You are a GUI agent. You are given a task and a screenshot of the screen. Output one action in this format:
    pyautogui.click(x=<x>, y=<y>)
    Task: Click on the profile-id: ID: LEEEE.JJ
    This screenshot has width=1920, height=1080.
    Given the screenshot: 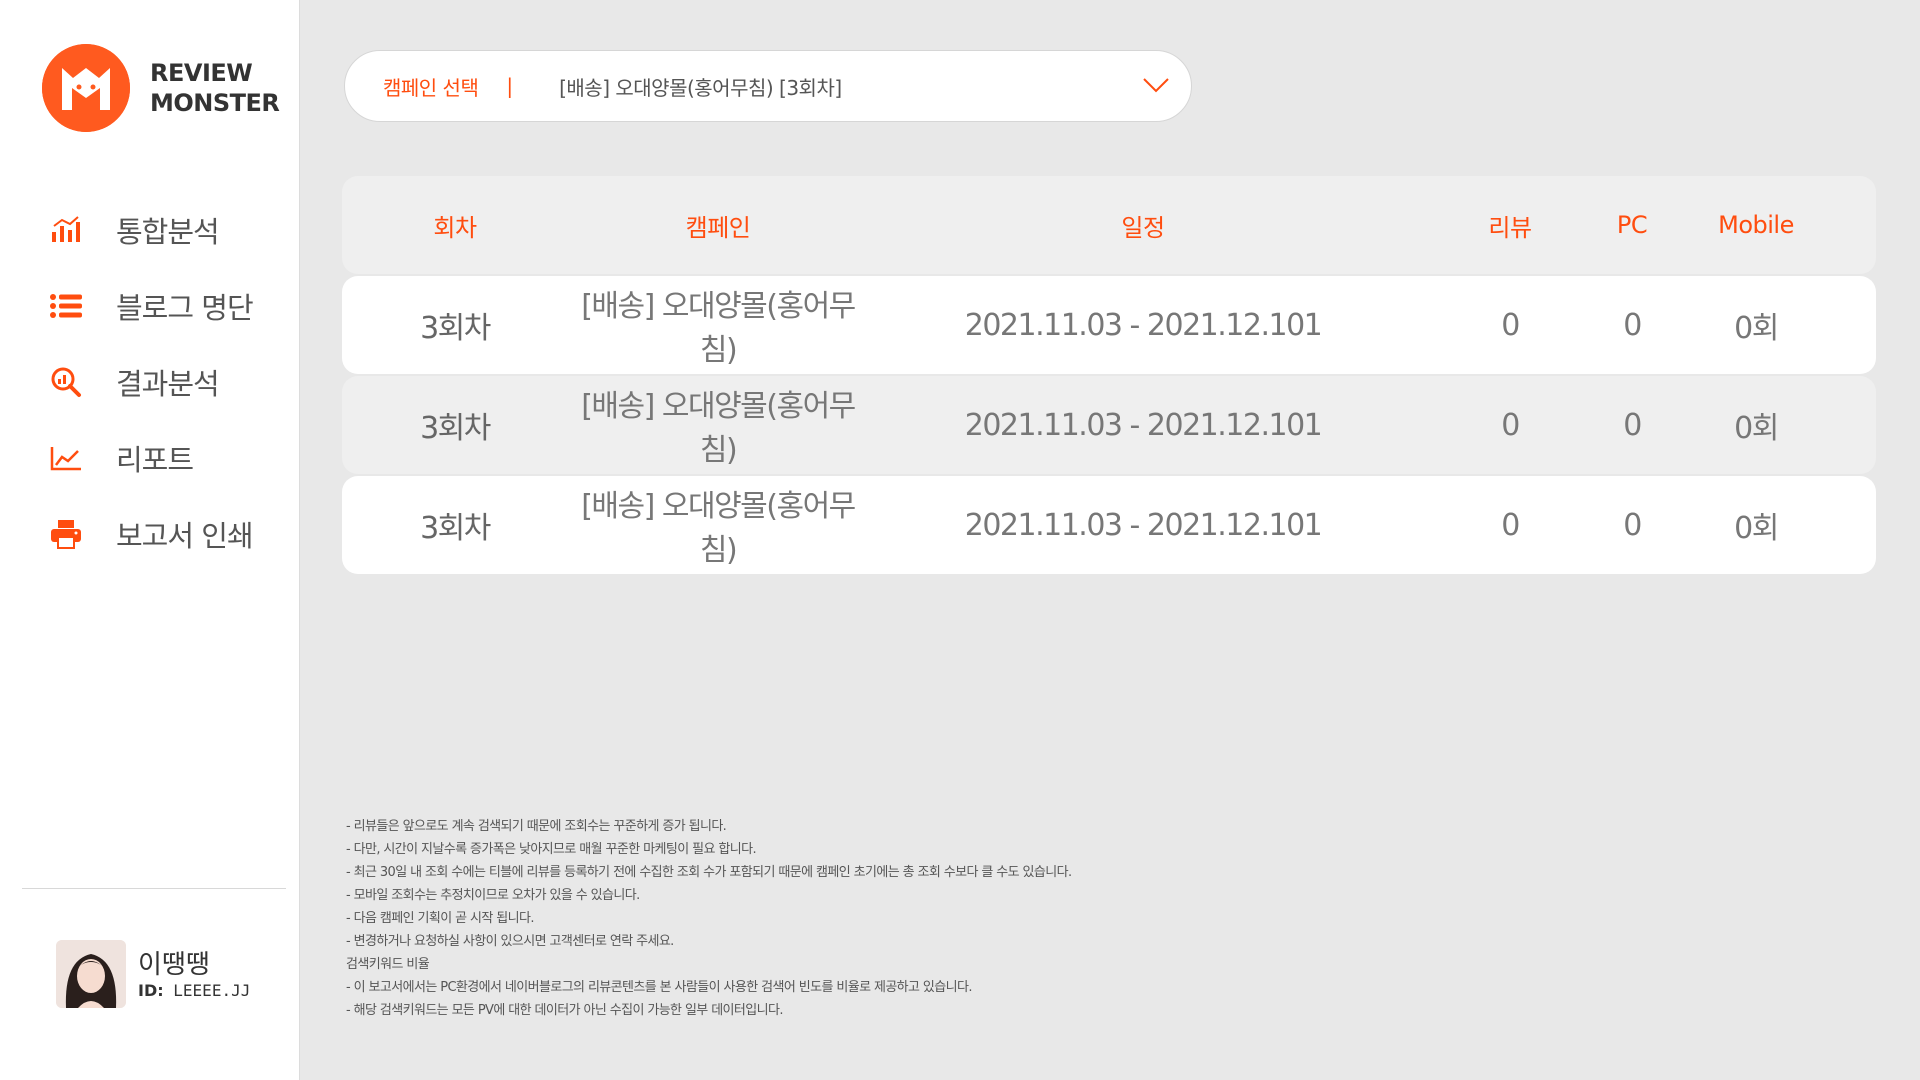 What is the action you would take?
    pyautogui.click(x=194, y=990)
    